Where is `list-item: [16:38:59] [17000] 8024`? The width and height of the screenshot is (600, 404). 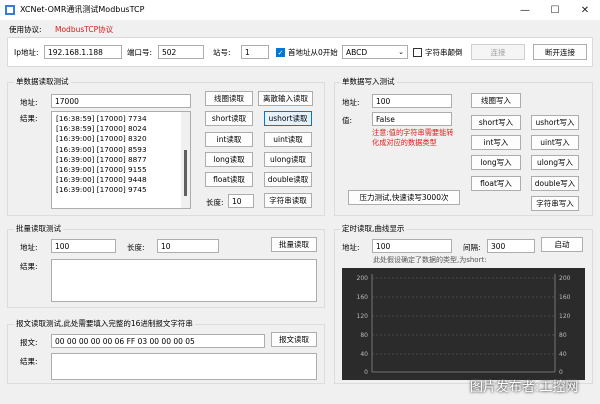
list-item: [16:38:59] [17000] 8024 is located at coordinates (101, 129).